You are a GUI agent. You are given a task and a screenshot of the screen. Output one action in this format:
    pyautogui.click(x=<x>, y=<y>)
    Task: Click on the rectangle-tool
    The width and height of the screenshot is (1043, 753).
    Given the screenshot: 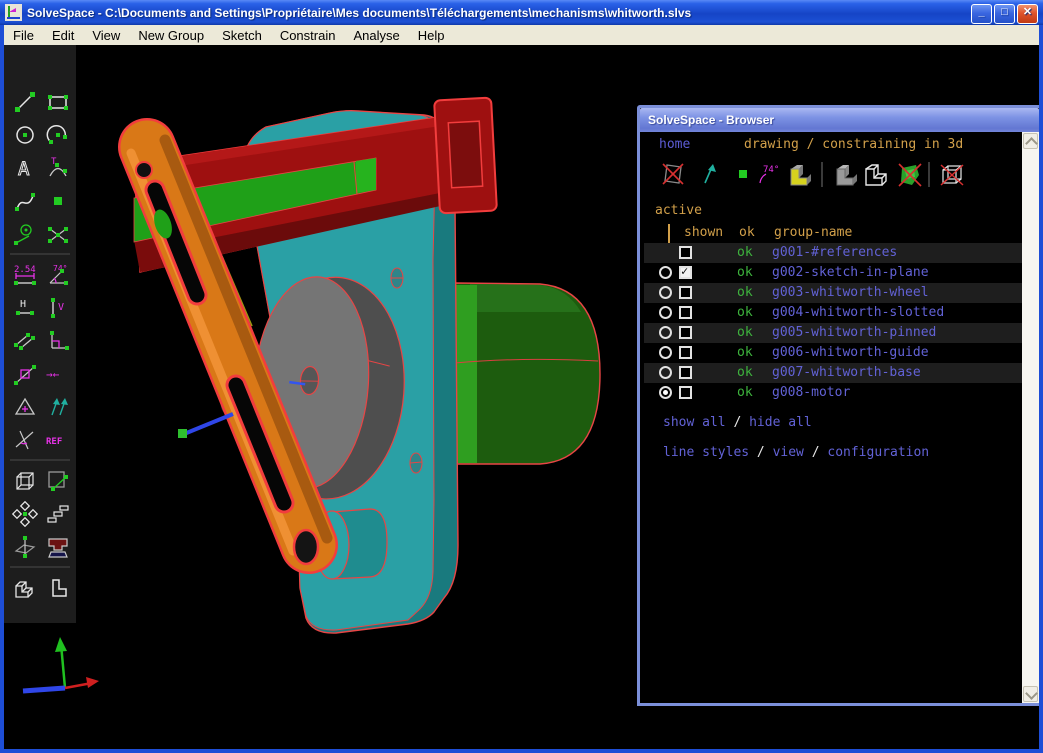 What is the action you would take?
    pyautogui.click(x=57, y=101)
    